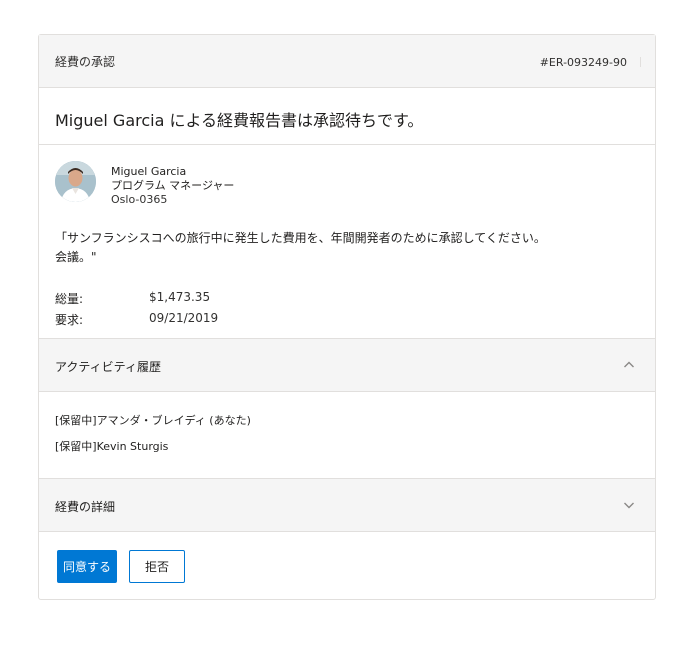  What do you see at coordinates (347, 505) in the screenshot?
I see `expense-details-header: 経費の詳細` at bounding box center [347, 505].